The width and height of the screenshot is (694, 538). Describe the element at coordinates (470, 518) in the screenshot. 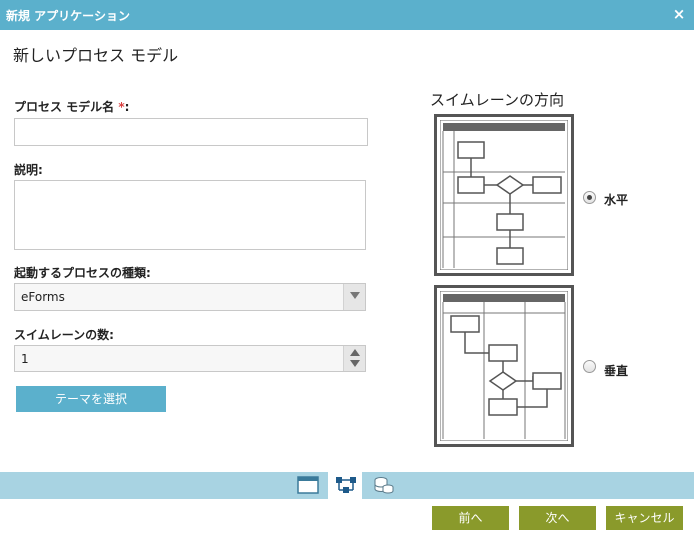

I see `prev-button: 前へ` at that location.